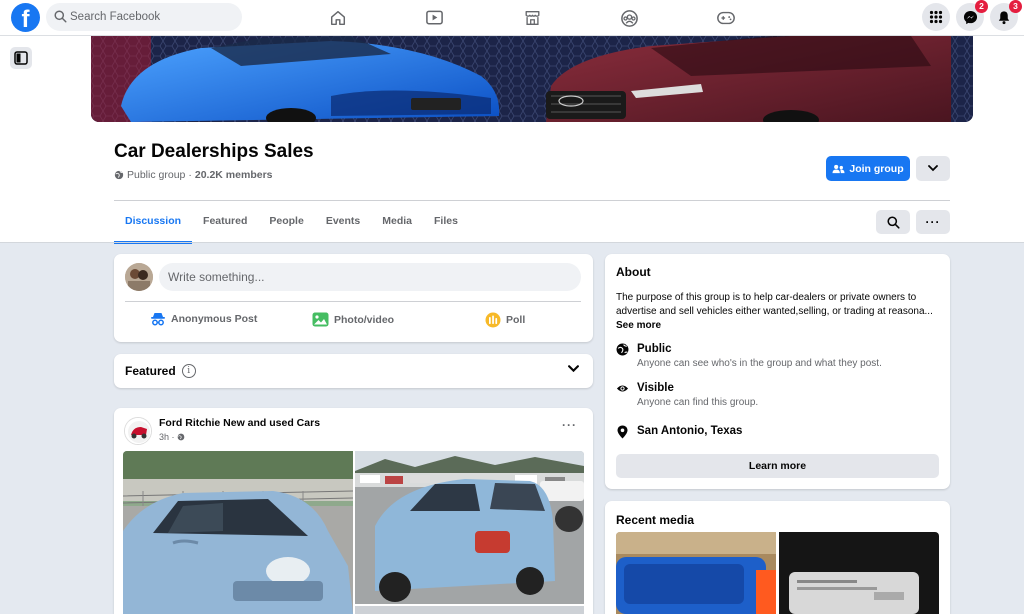  I want to click on tab-media: Media, so click(397, 222).